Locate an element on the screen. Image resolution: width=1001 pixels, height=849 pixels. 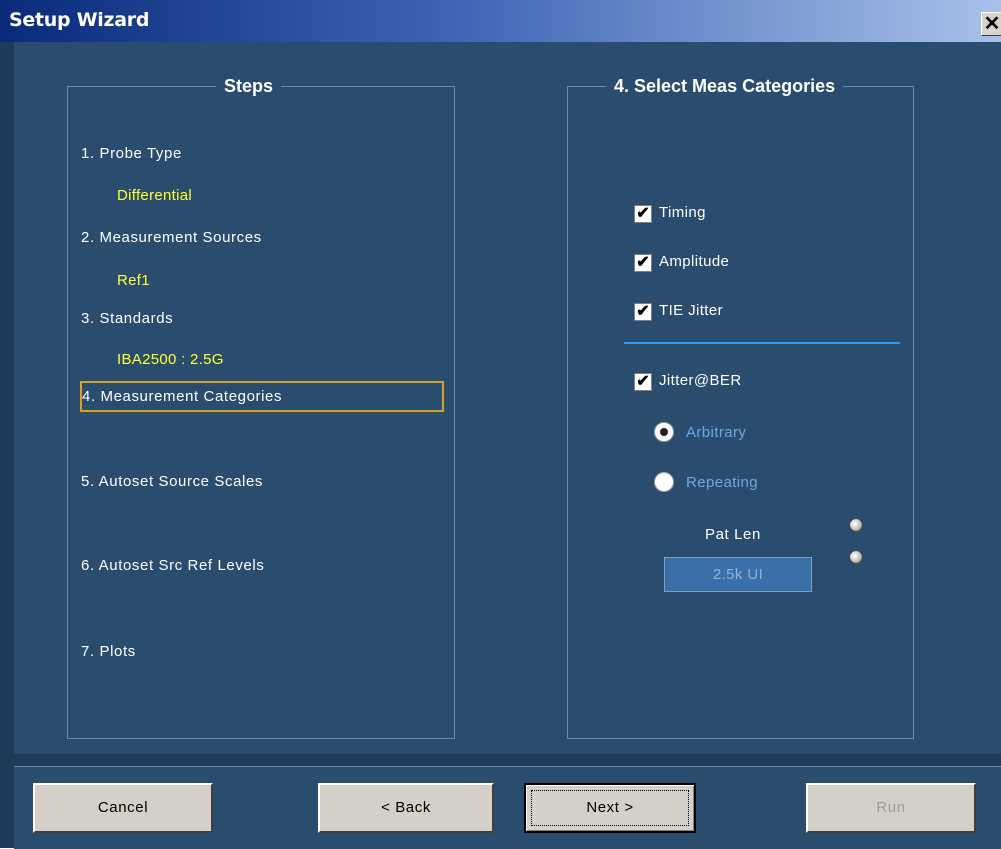
arbitrary-label: Arbitrary is located at coordinates (716, 432).